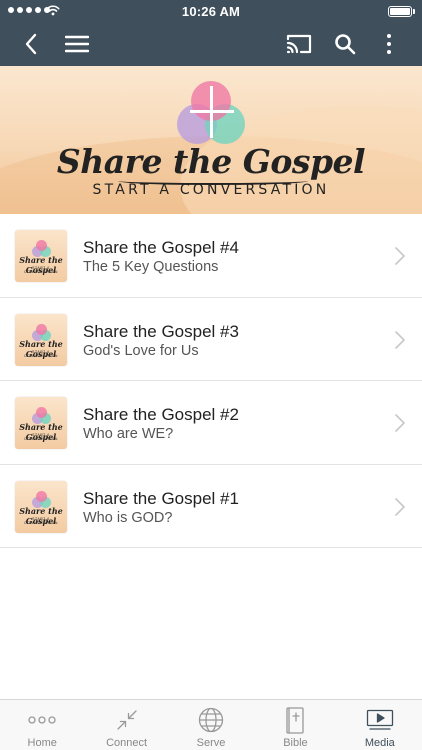  What do you see at coordinates (128, 517) in the screenshot?
I see `episode-subtitle: Who is GOD?` at bounding box center [128, 517].